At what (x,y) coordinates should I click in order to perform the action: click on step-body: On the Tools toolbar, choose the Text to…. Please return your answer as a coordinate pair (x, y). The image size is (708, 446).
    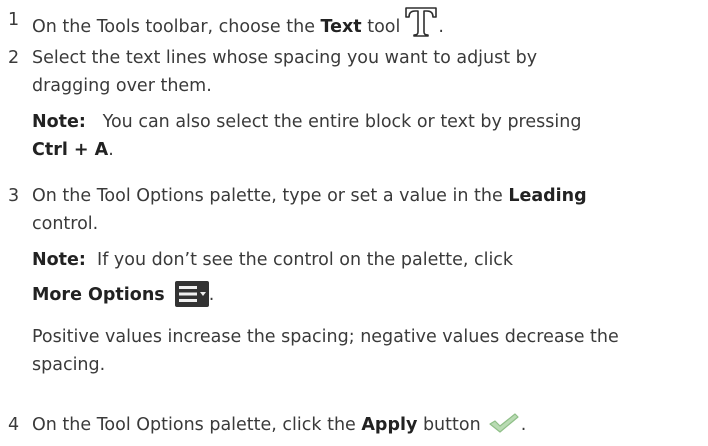
    Looking at the image, I should click on (364, 26).